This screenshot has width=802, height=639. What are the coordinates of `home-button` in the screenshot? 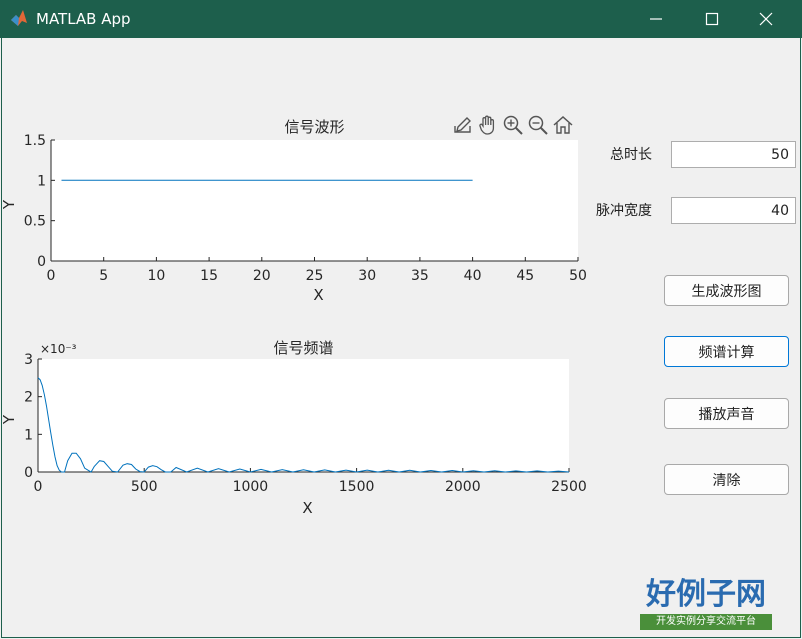 It's located at (563, 125).